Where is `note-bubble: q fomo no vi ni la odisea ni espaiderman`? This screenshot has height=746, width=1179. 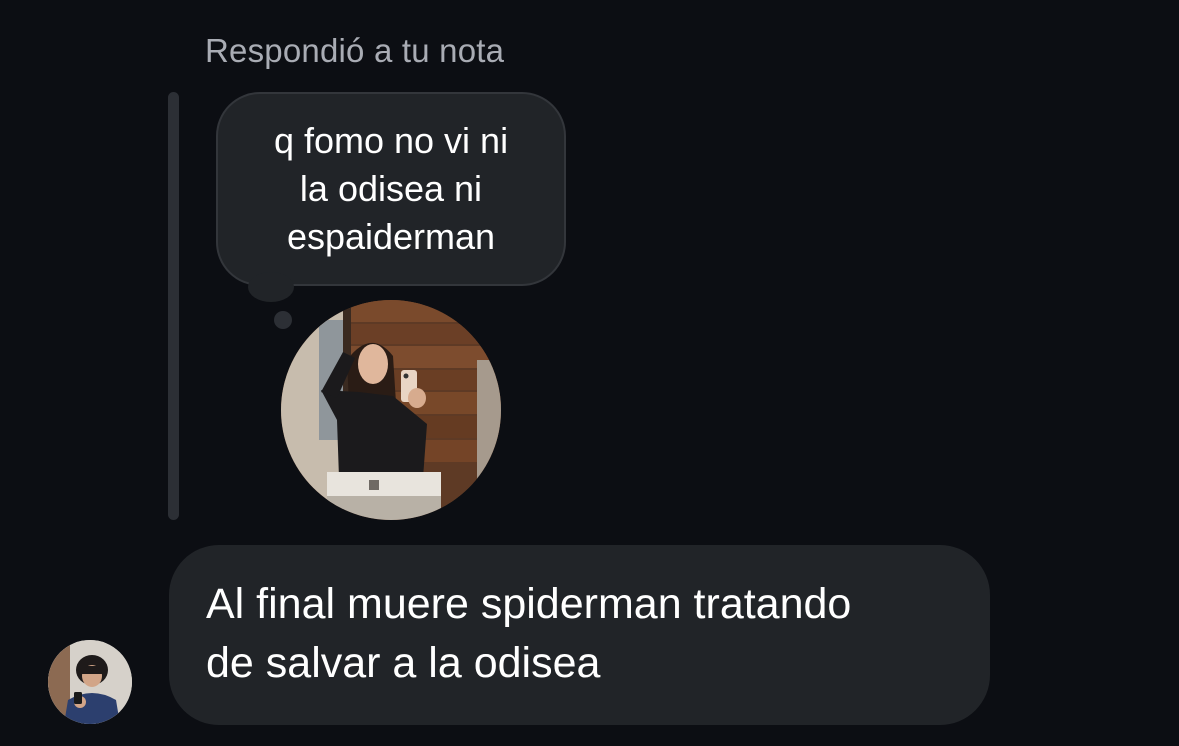
note-bubble: q fomo no vi ni la odisea ni espaiderman is located at coordinates (391, 189).